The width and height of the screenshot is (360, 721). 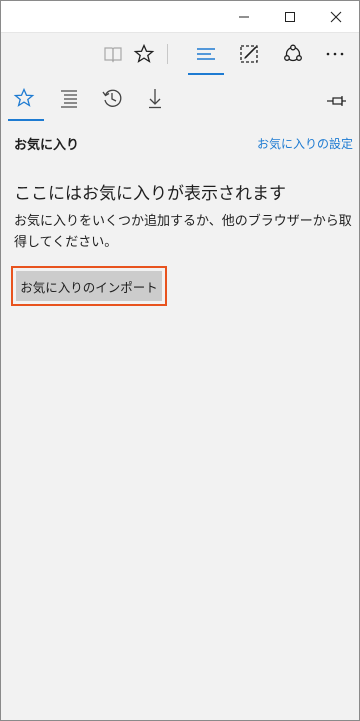 What do you see at coordinates (150, 194) in the screenshot?
I see `empty-state-heading: ここにはお気に入りが表示されます` at bounding box center [150, 194].